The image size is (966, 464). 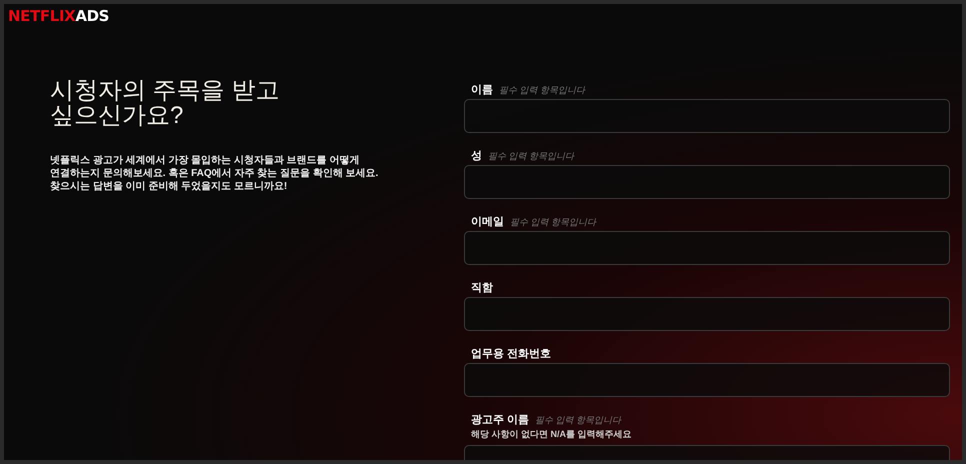 I want to click on field-label: 성, so click(x=476, y=156).